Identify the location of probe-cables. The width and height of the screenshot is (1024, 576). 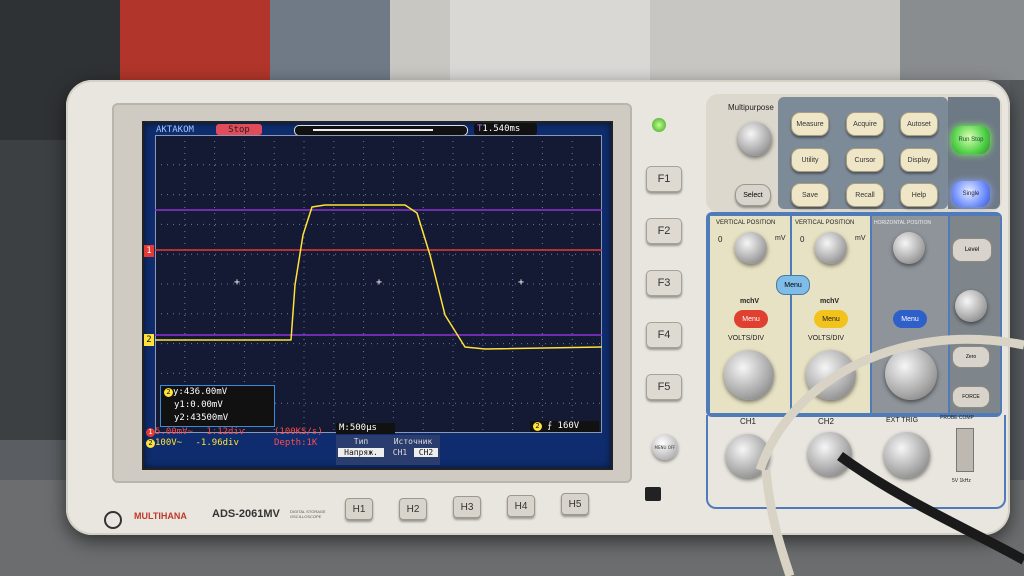
(889, 455).